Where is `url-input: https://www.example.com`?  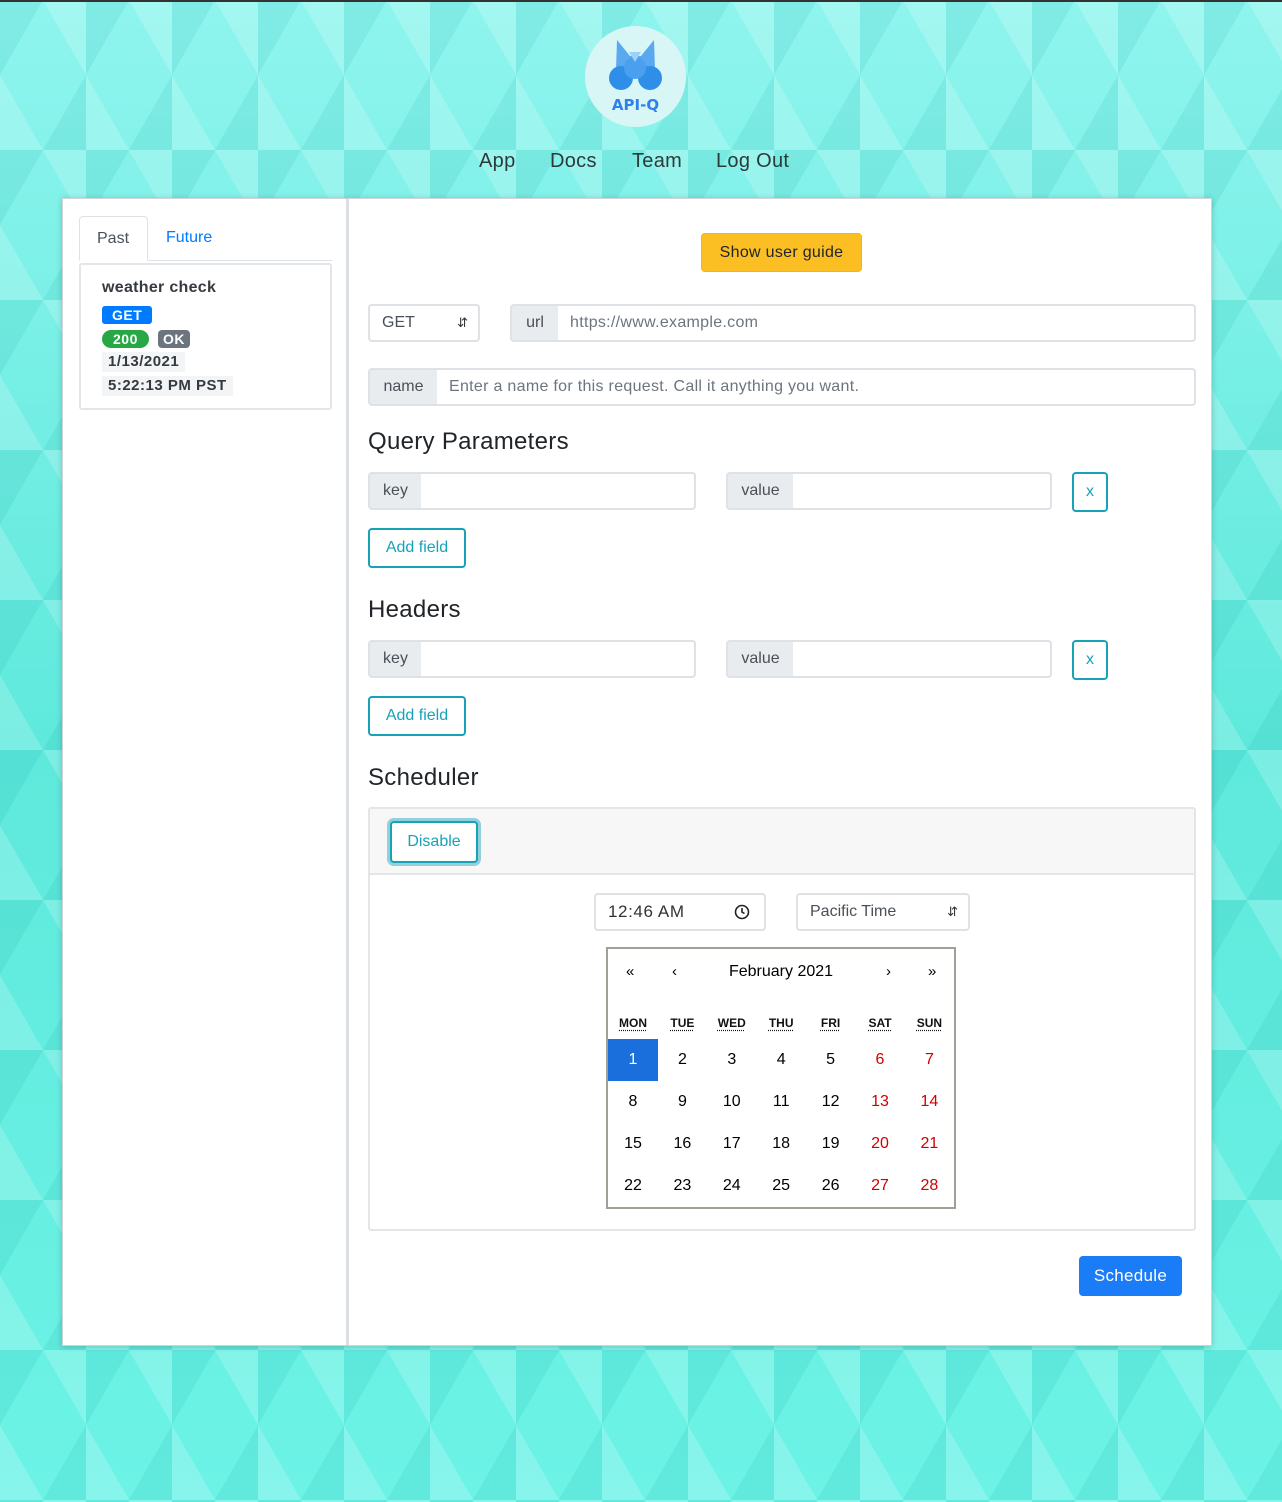 url-input: https://www.example.com is located at coordinates (877, 323).